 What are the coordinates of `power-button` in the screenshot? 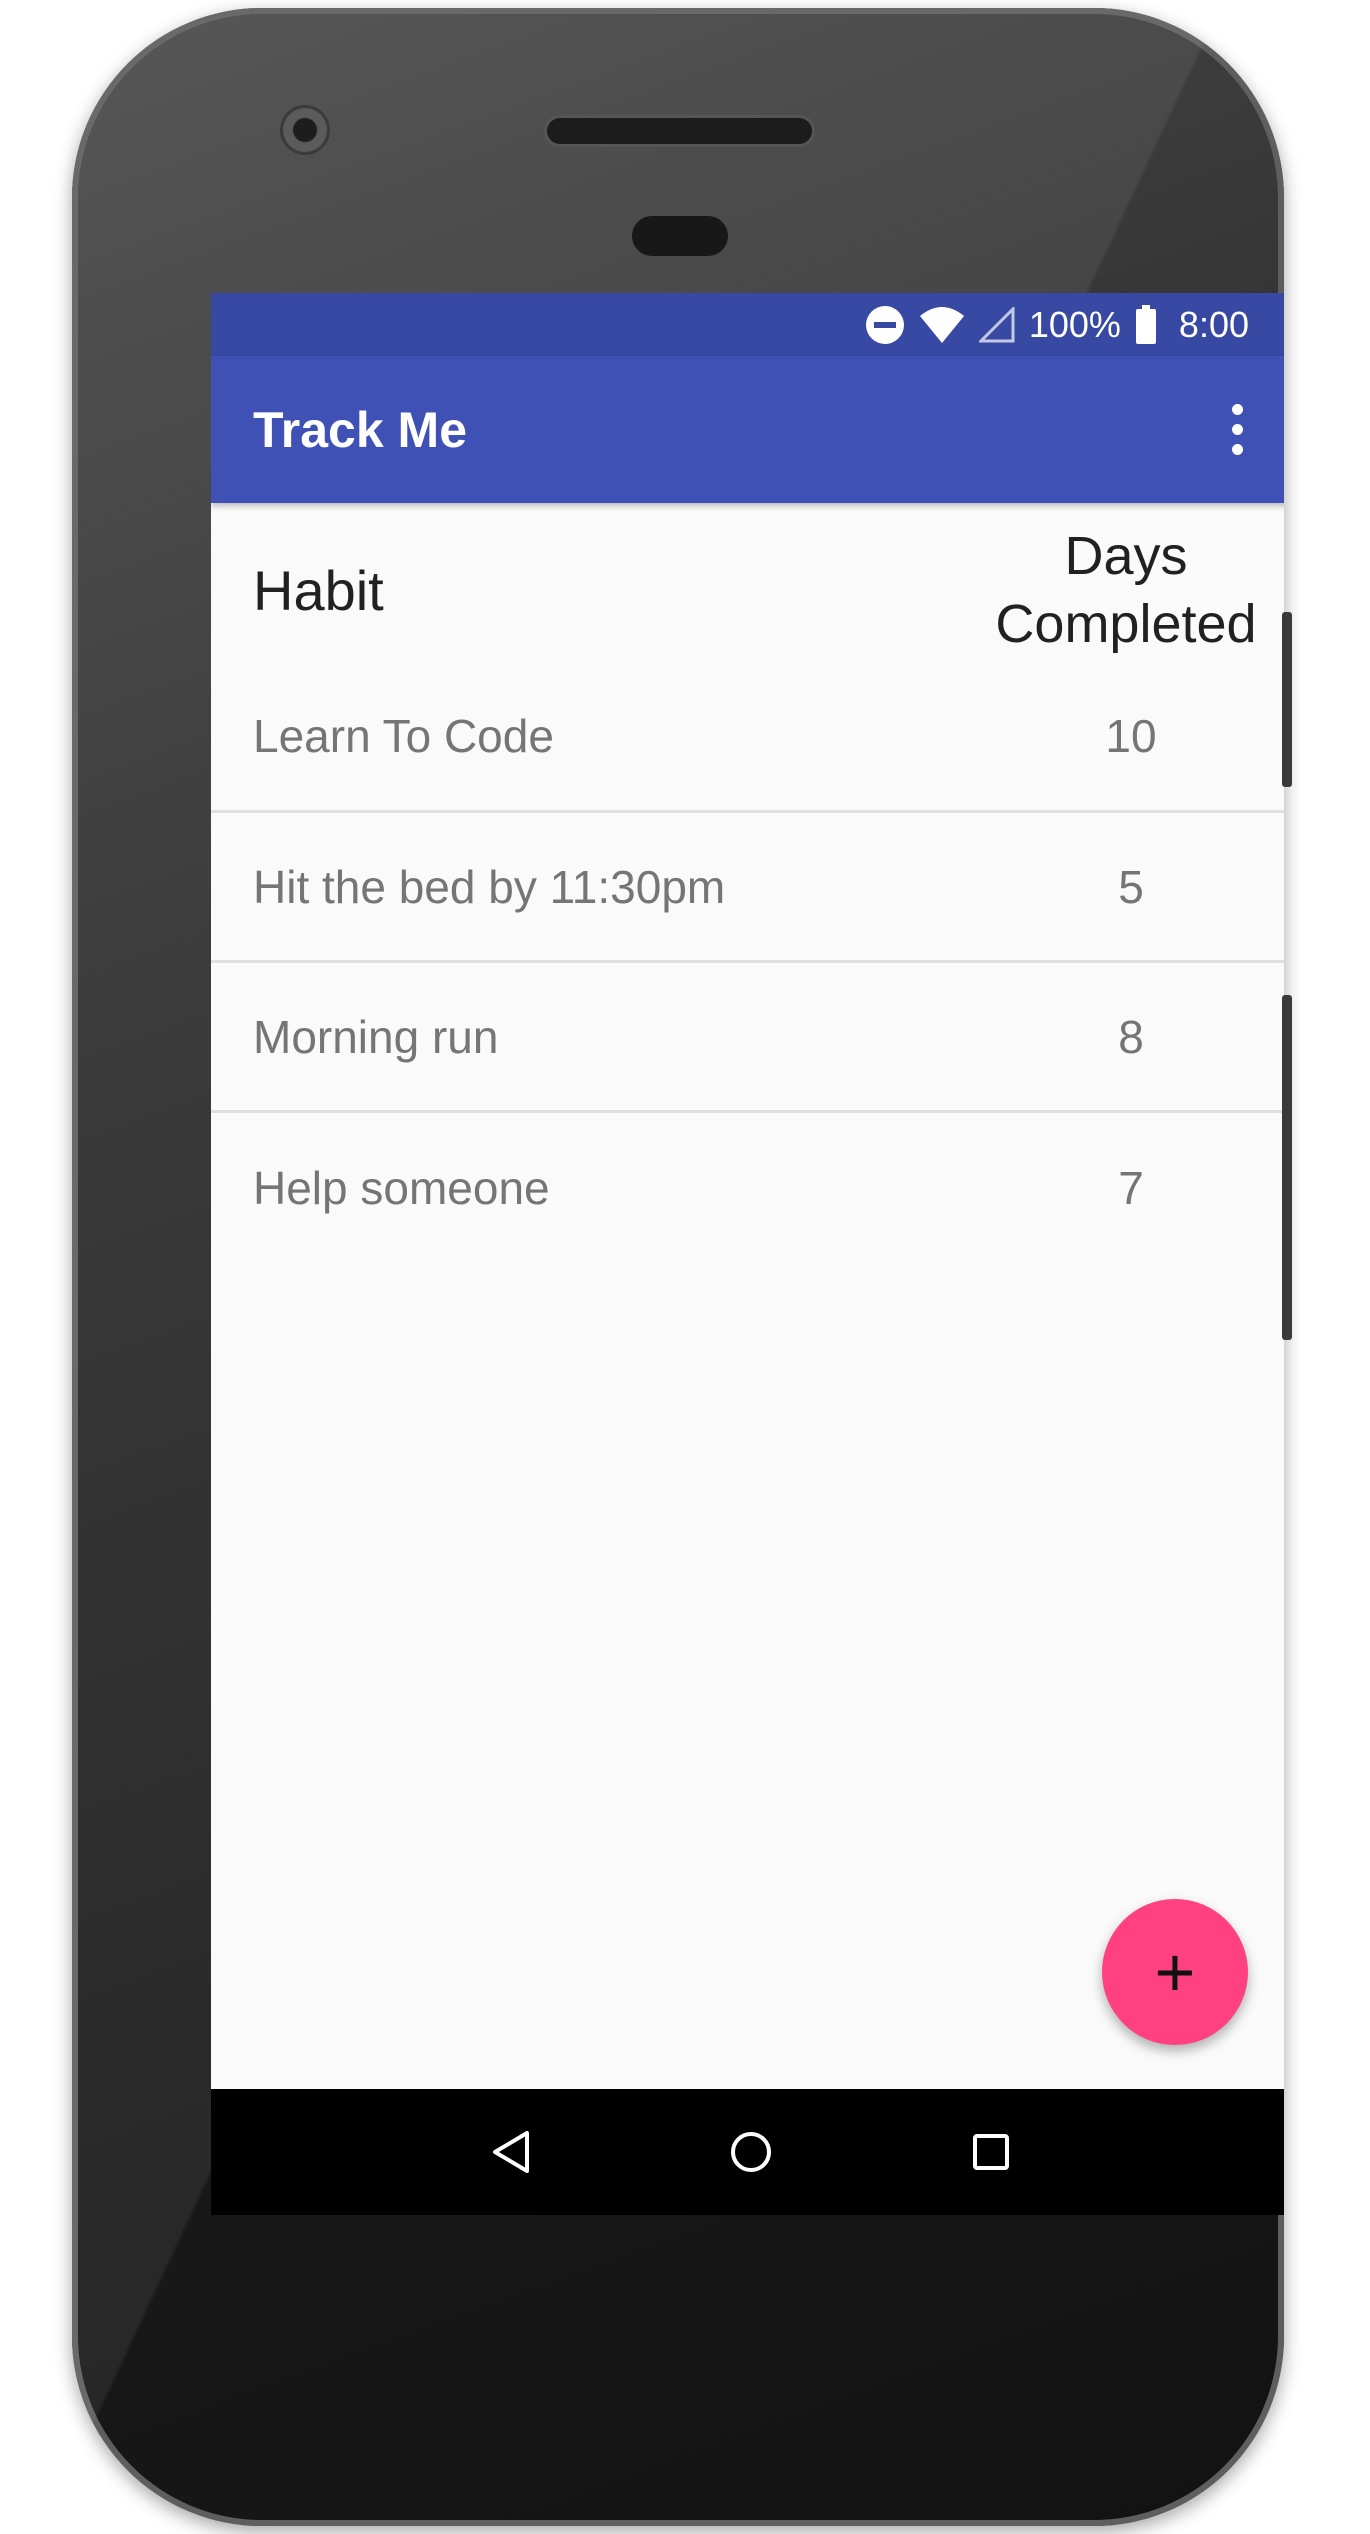 It's located at (1287, 699).